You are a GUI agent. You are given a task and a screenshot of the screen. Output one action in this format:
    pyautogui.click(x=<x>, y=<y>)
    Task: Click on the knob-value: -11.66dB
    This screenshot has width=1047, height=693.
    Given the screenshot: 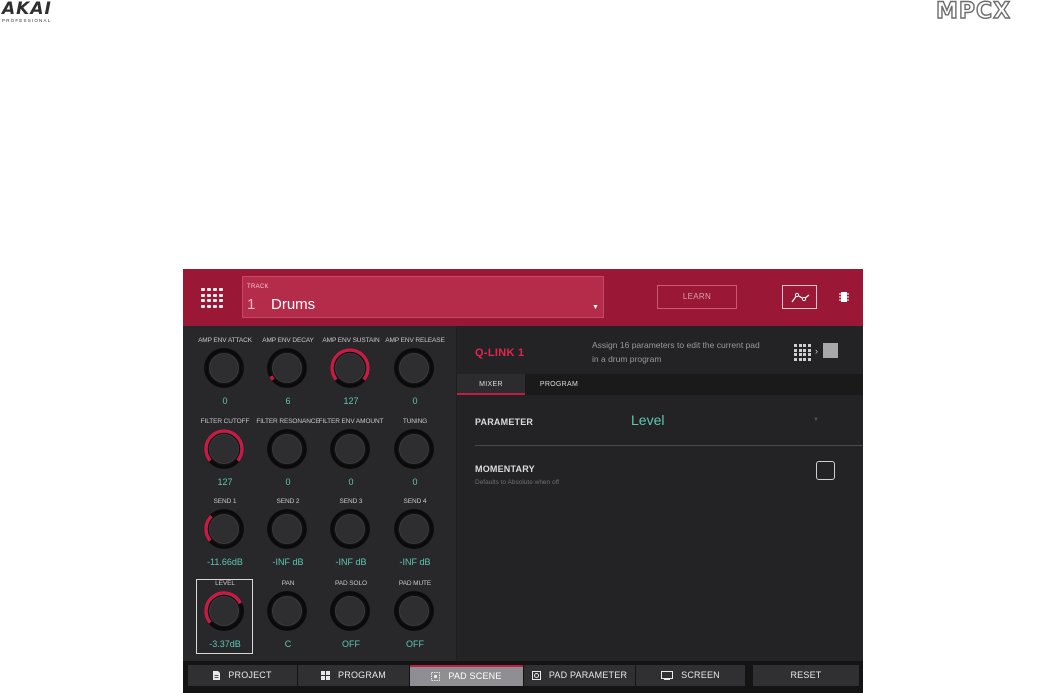 What is the action you would take?
    pyautogui.click(x=225, y=562)
    